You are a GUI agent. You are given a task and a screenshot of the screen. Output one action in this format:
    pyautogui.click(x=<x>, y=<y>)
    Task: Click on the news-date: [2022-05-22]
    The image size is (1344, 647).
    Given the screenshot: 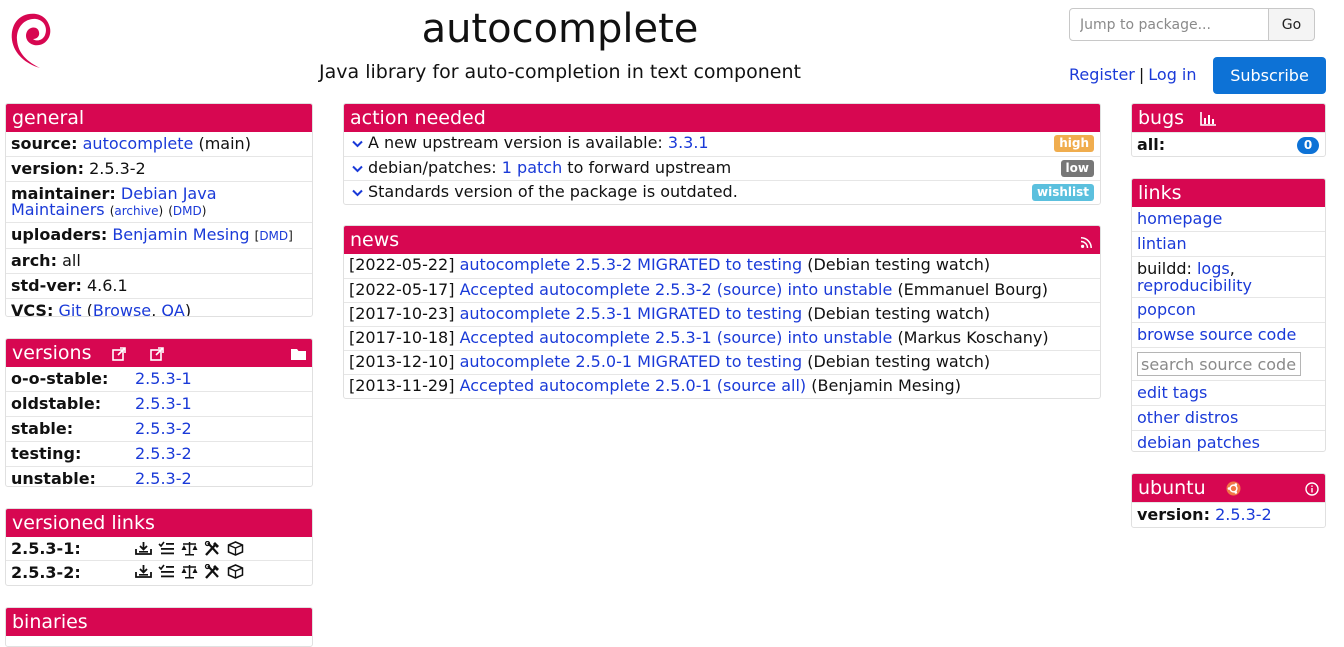 What is the action you would take?
    pyautogui.click(x=402, y=264)
    